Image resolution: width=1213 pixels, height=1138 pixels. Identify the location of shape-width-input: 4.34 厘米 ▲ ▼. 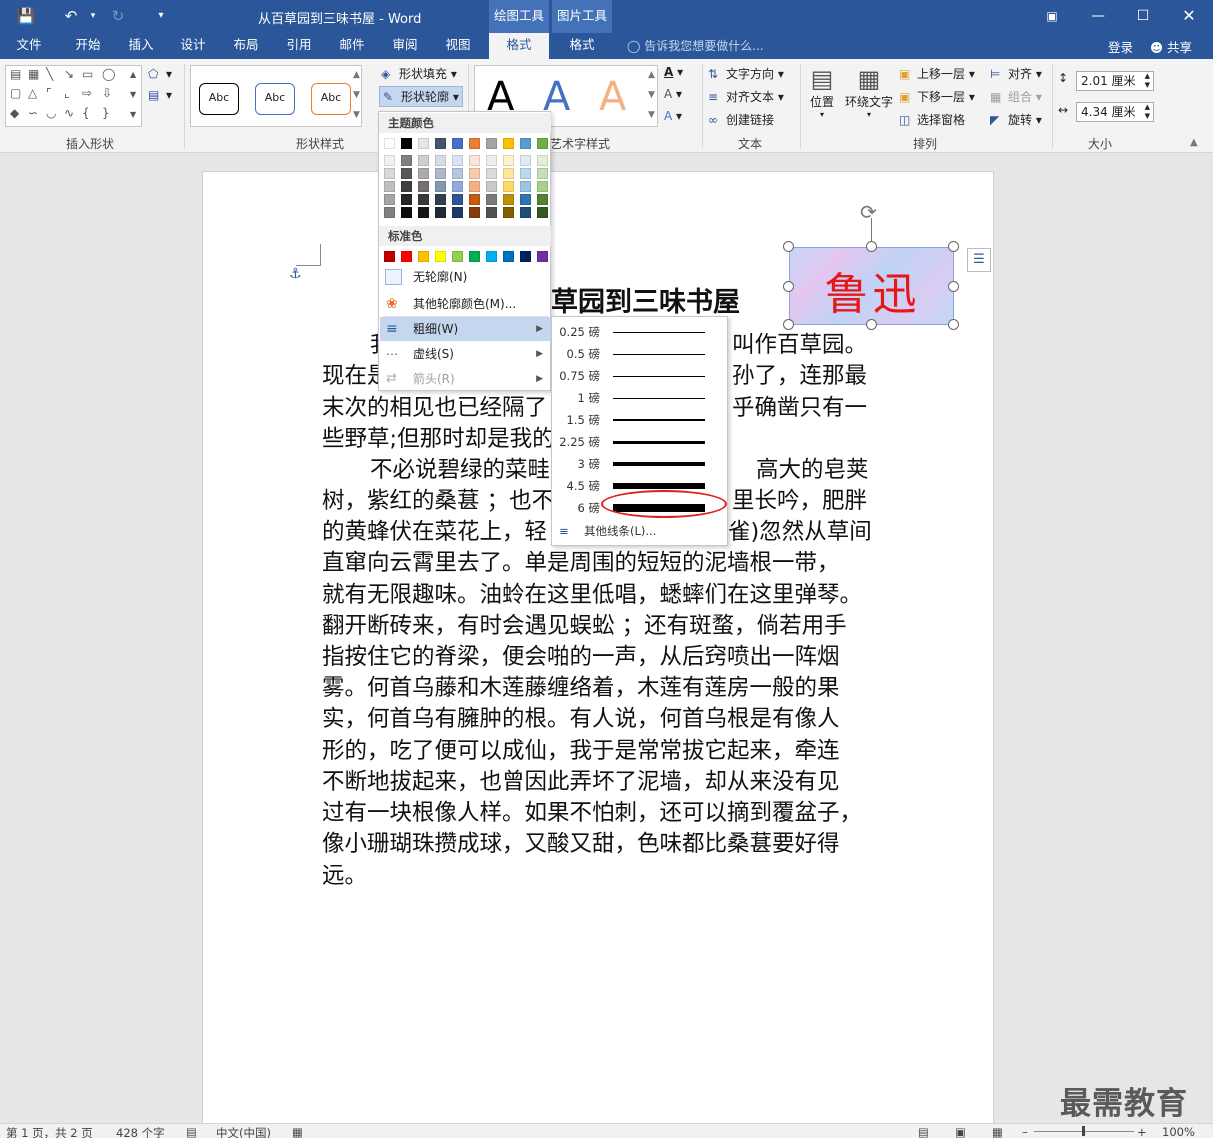
(1115, 112).